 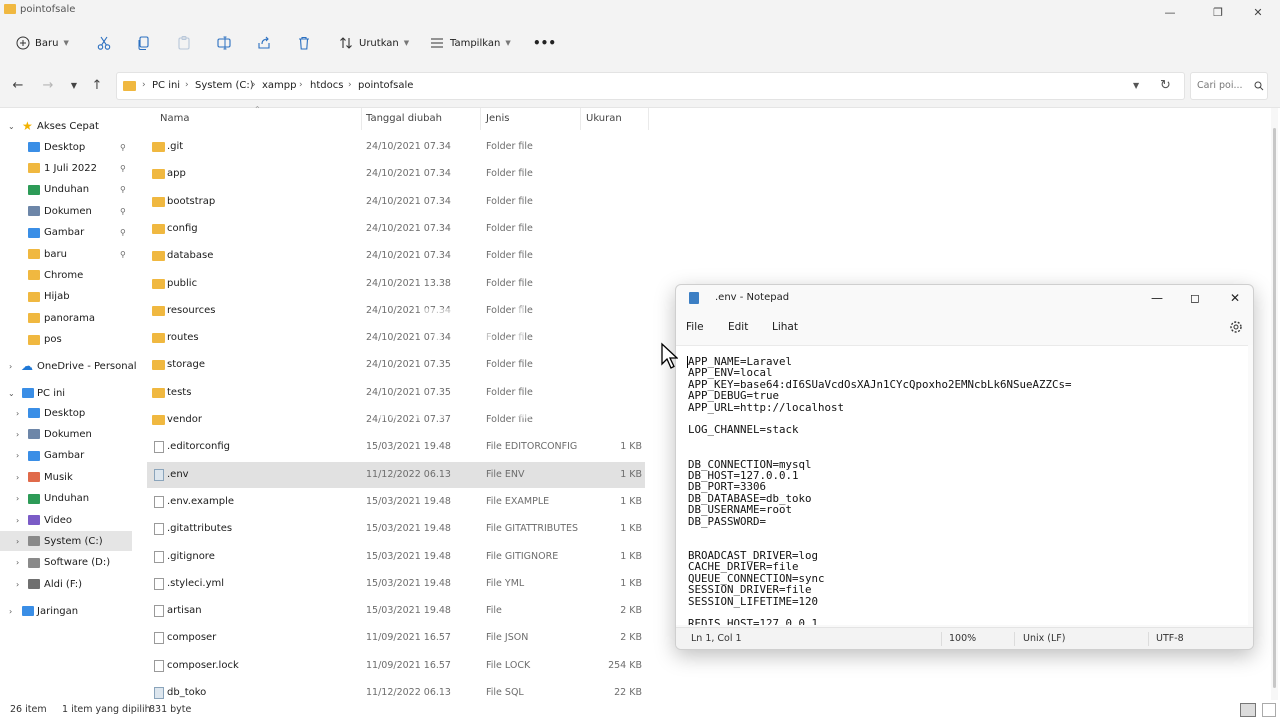 I want to click on sidebar-item: › Video, so click(x=66, y=520).